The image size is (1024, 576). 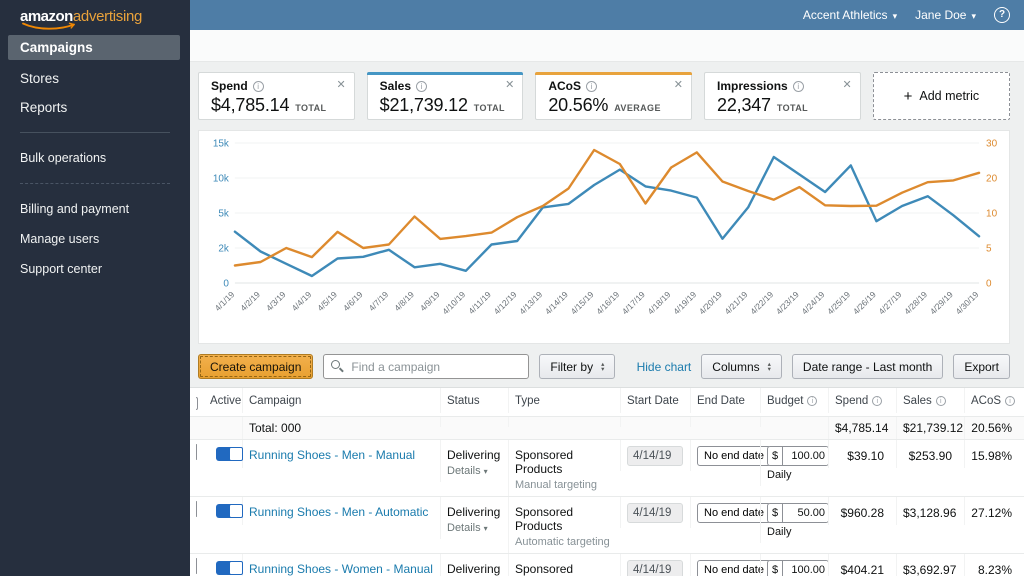 What do you see at coordinates (430, 301) in the screenshot?
I see `svg-text: 4/9/19` at bounding box center [430, 301].